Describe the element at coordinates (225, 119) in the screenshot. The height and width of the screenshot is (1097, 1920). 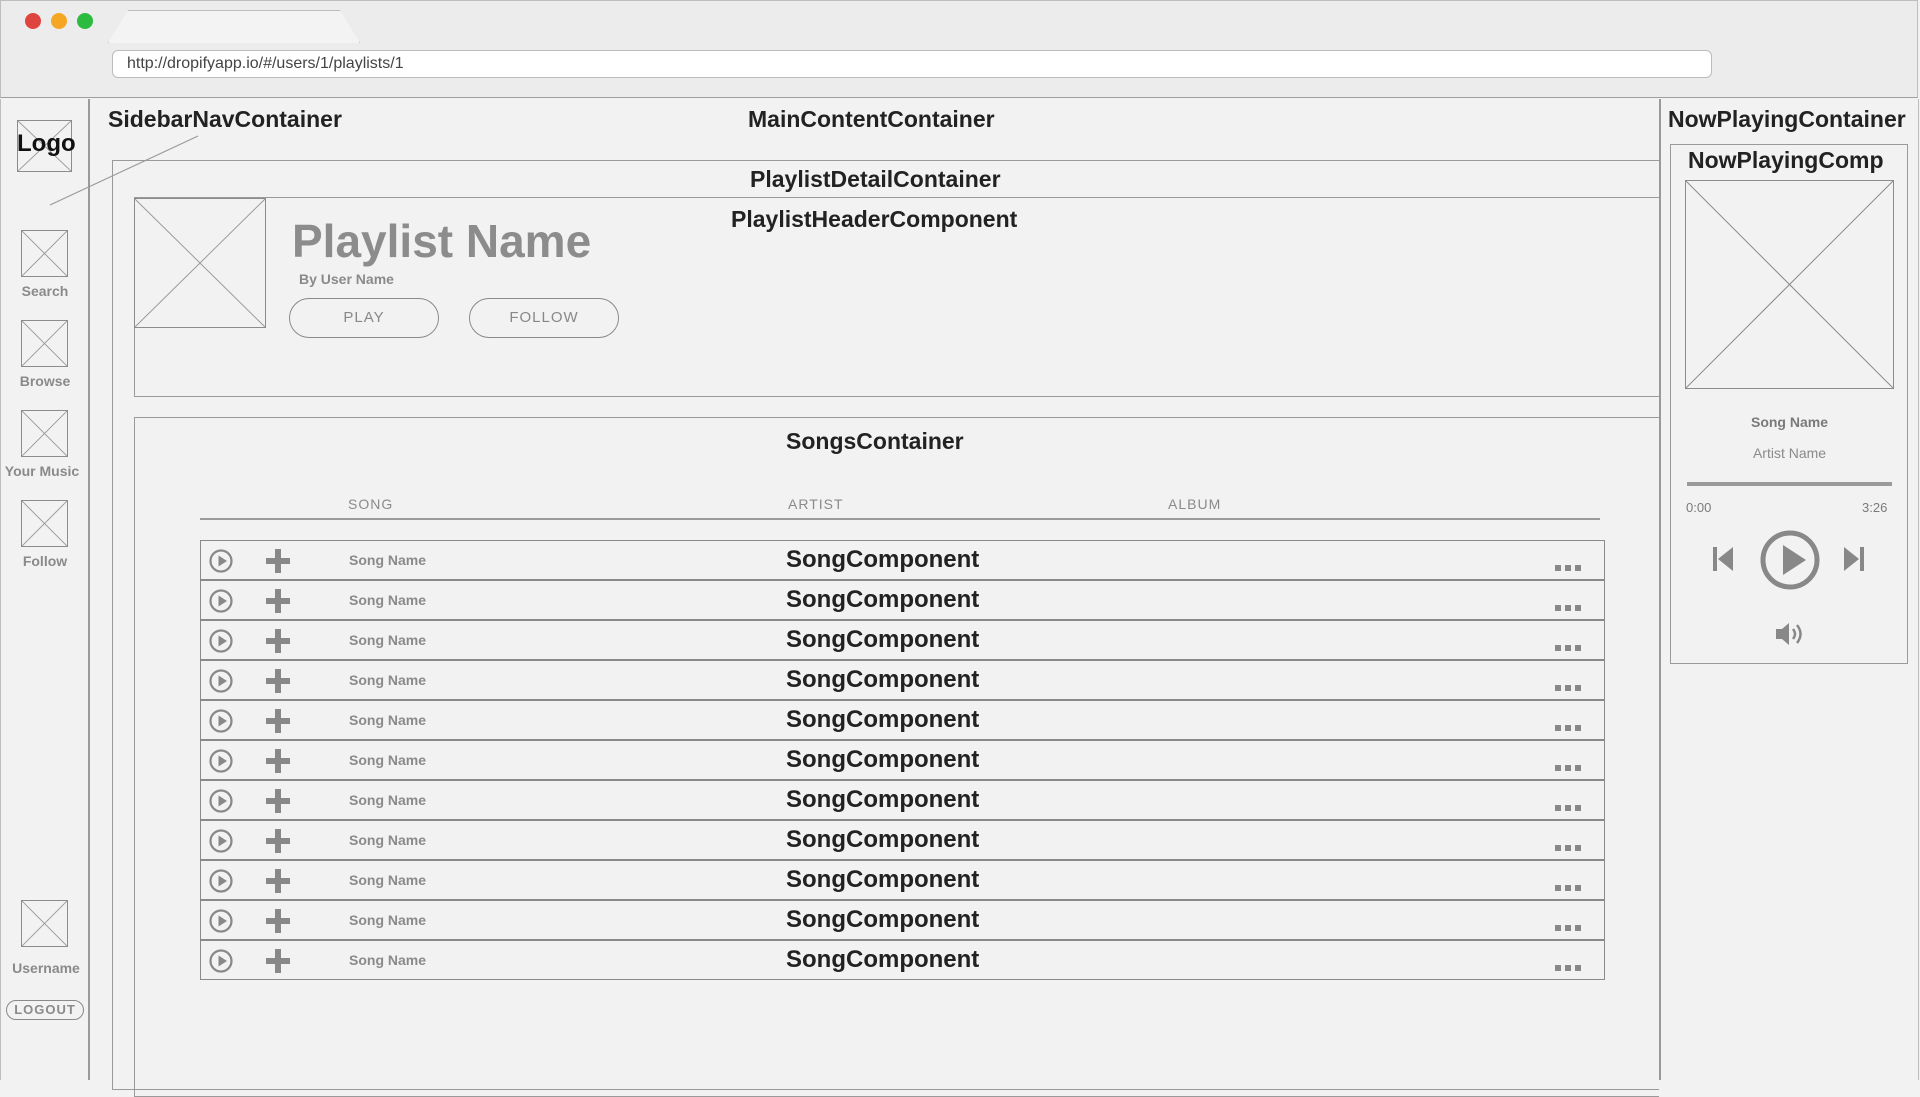
I see `sidebar-container-label: SidebarNavContainer` at that location.